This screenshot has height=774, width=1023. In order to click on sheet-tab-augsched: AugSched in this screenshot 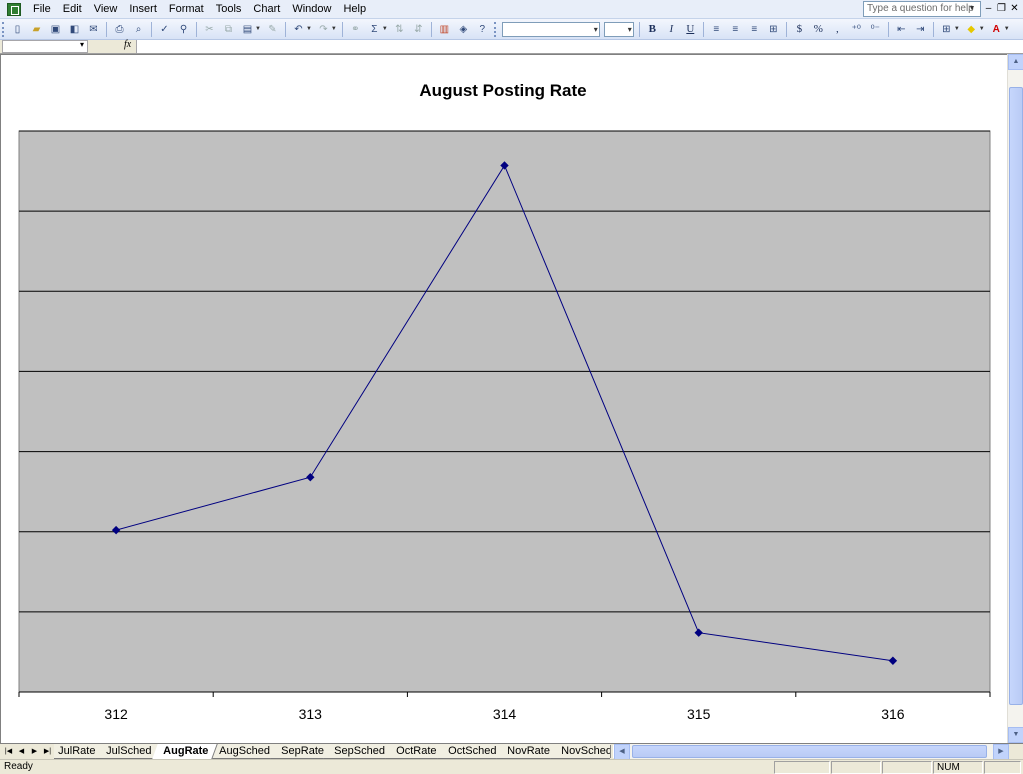, I will do `click(244, 751)`.